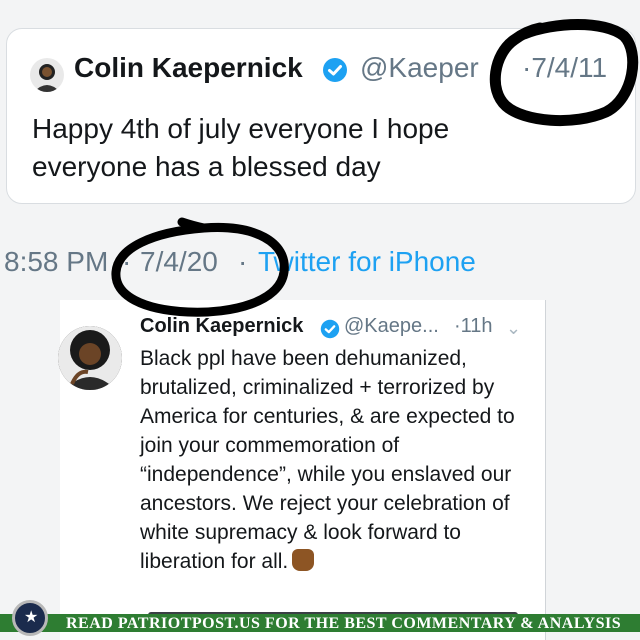 The width and height of the screenshot is (640, 640). What do you see at coordinates (179, 262) in the screenshot?
I see `tweet-date-2020: 7/4/20` at bounding box center [179, 262].